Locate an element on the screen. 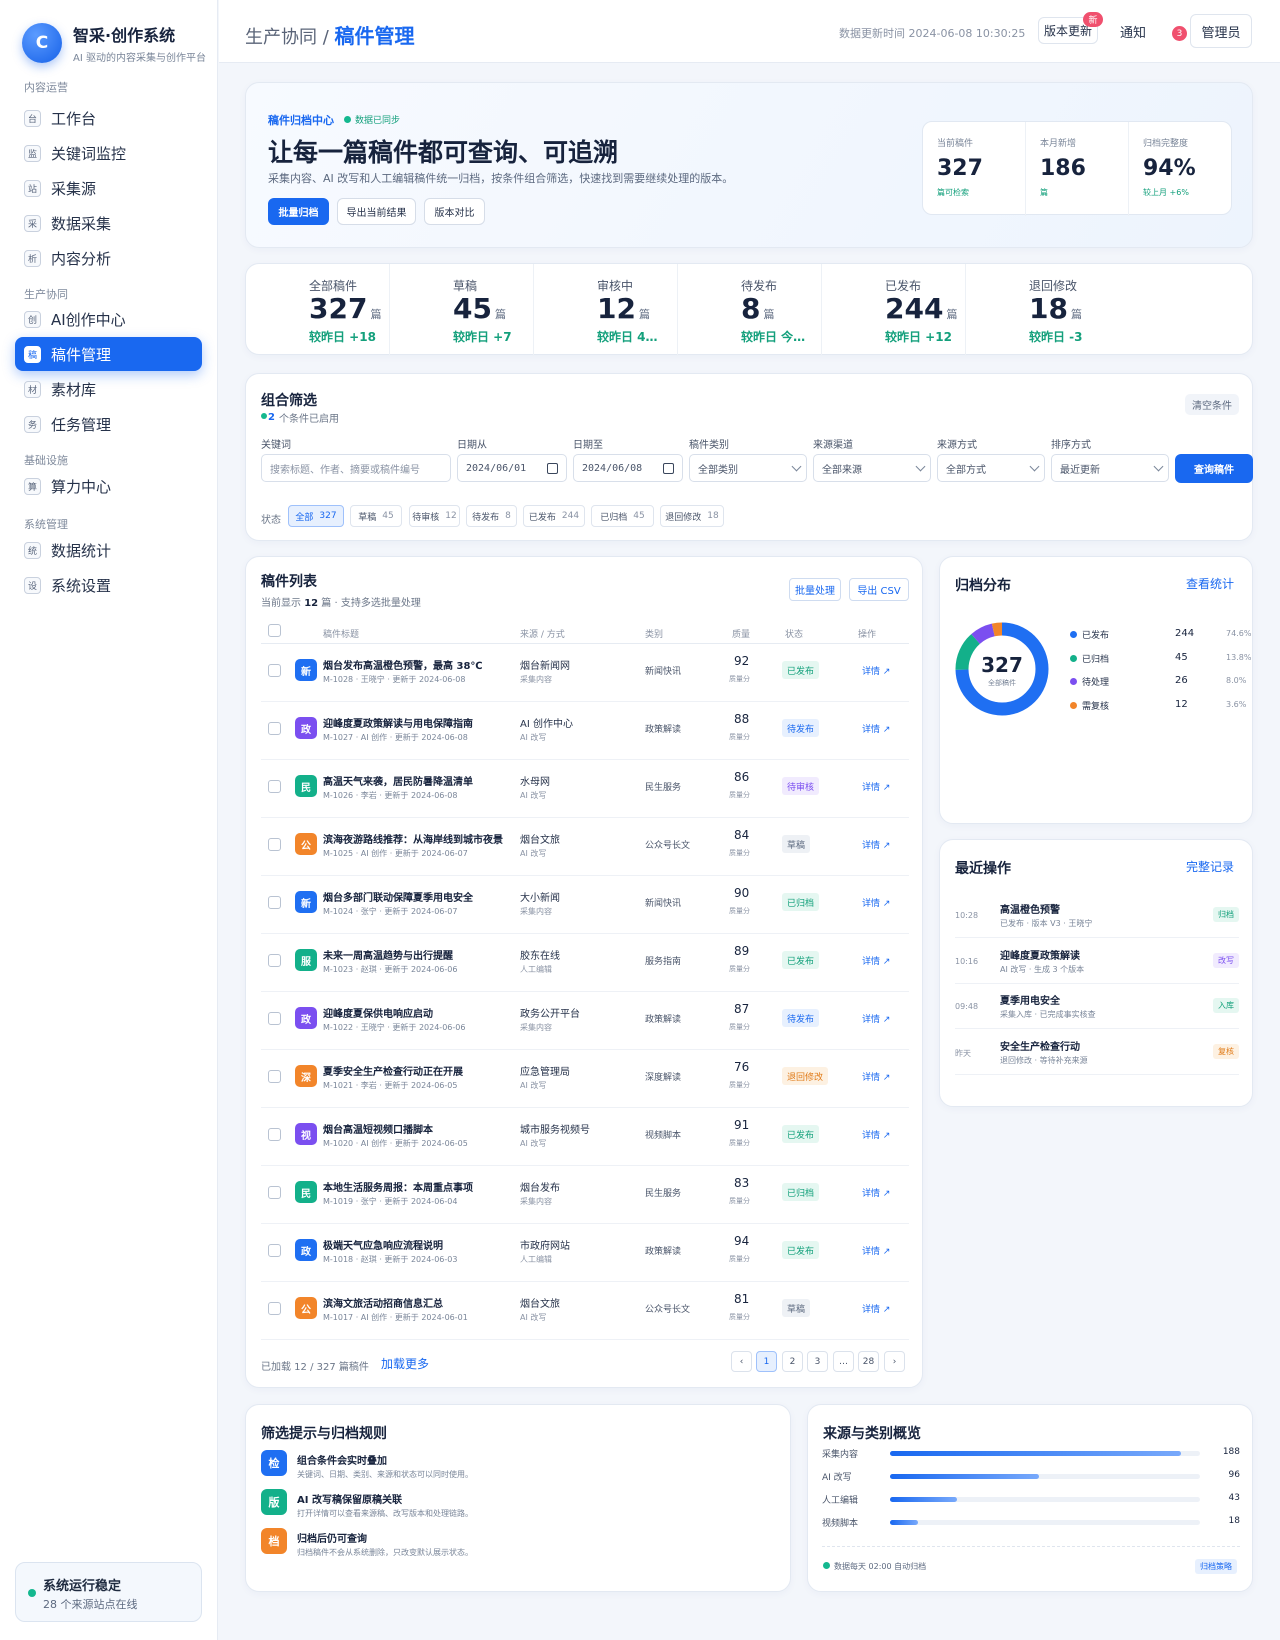 This screenshot has height=1640, width=1280. admin-button: 管理员 is located at coordinates (1221, 31).